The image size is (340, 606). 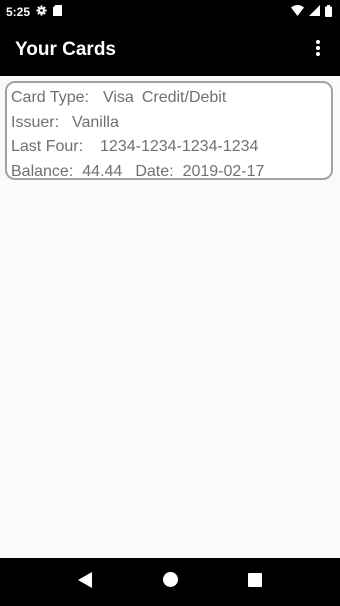 I want to click on overflow-menu-icon, so click(x=318, y=50).